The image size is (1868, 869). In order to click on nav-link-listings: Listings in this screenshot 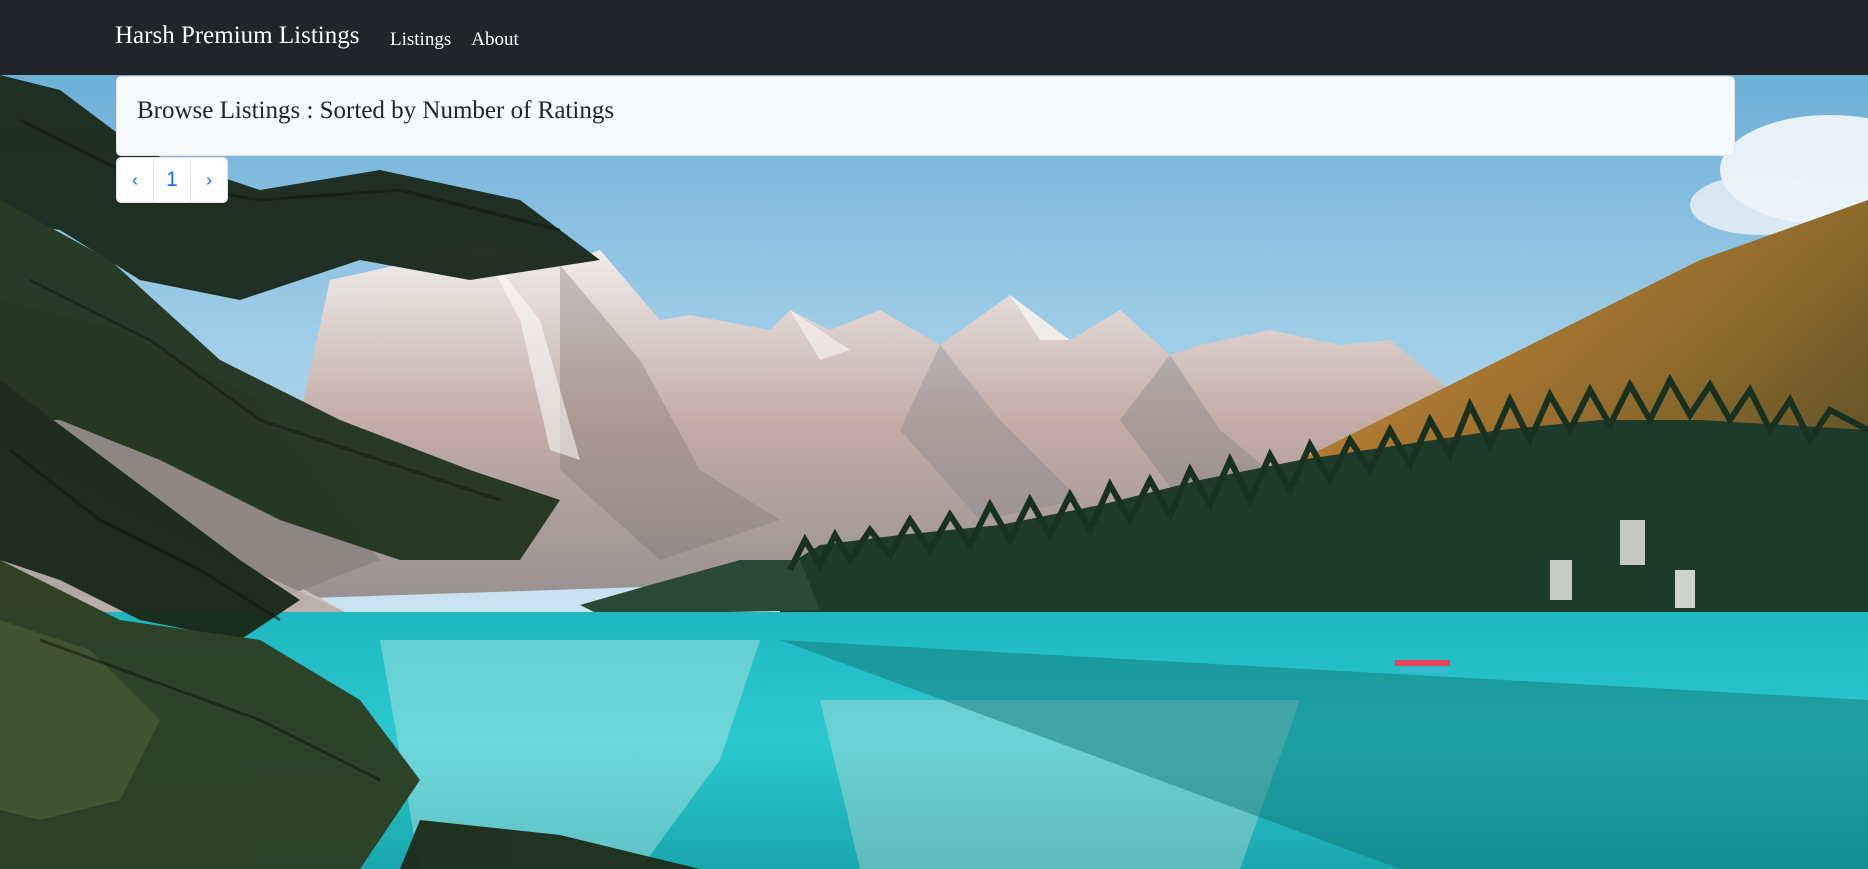, I will do `click(420, 40)`.